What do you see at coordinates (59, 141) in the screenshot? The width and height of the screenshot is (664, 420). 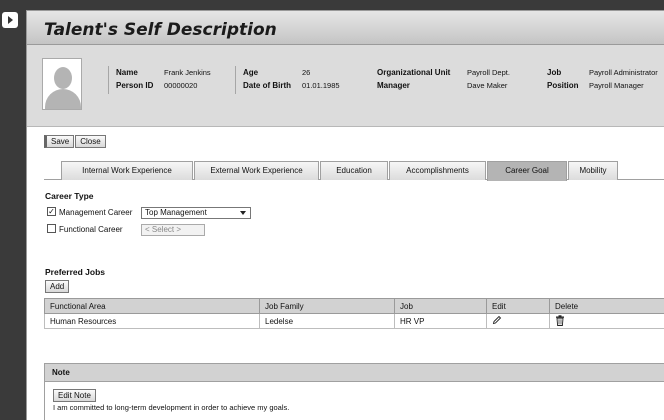 I see `save-button: Save` at bounding box center [59, 141].